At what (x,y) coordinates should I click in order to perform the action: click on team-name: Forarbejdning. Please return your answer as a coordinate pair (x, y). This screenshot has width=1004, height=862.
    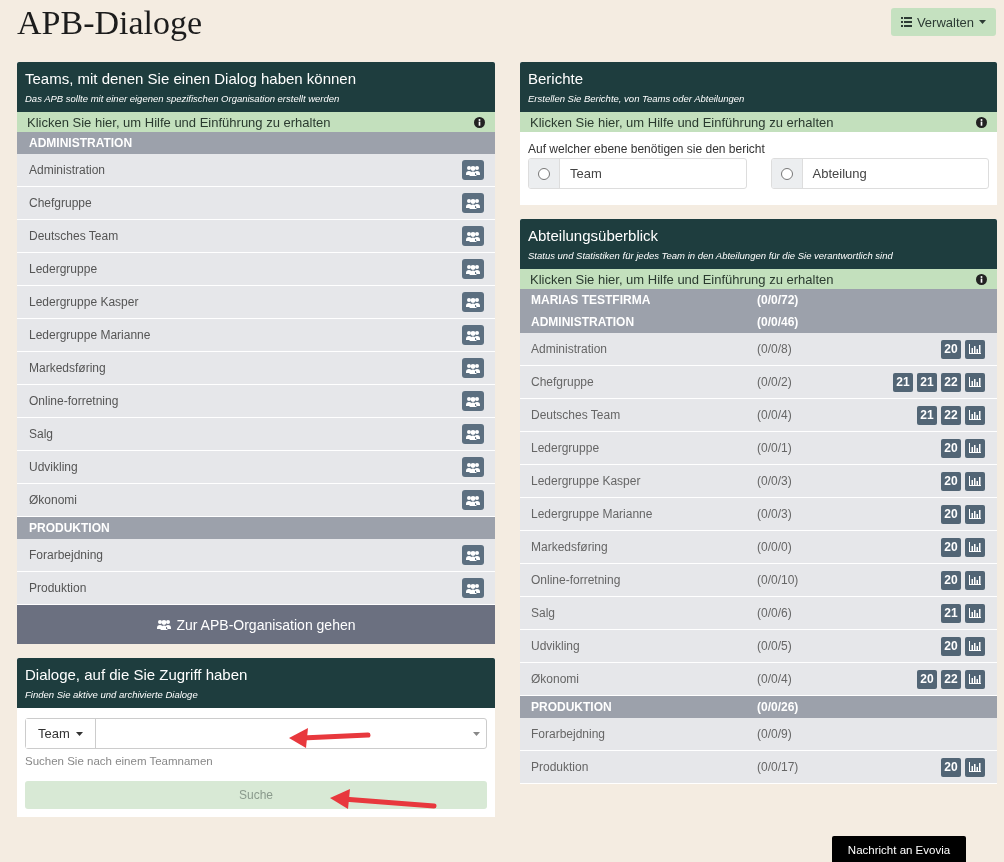
    Looking at the image, I should click on (569, 734).